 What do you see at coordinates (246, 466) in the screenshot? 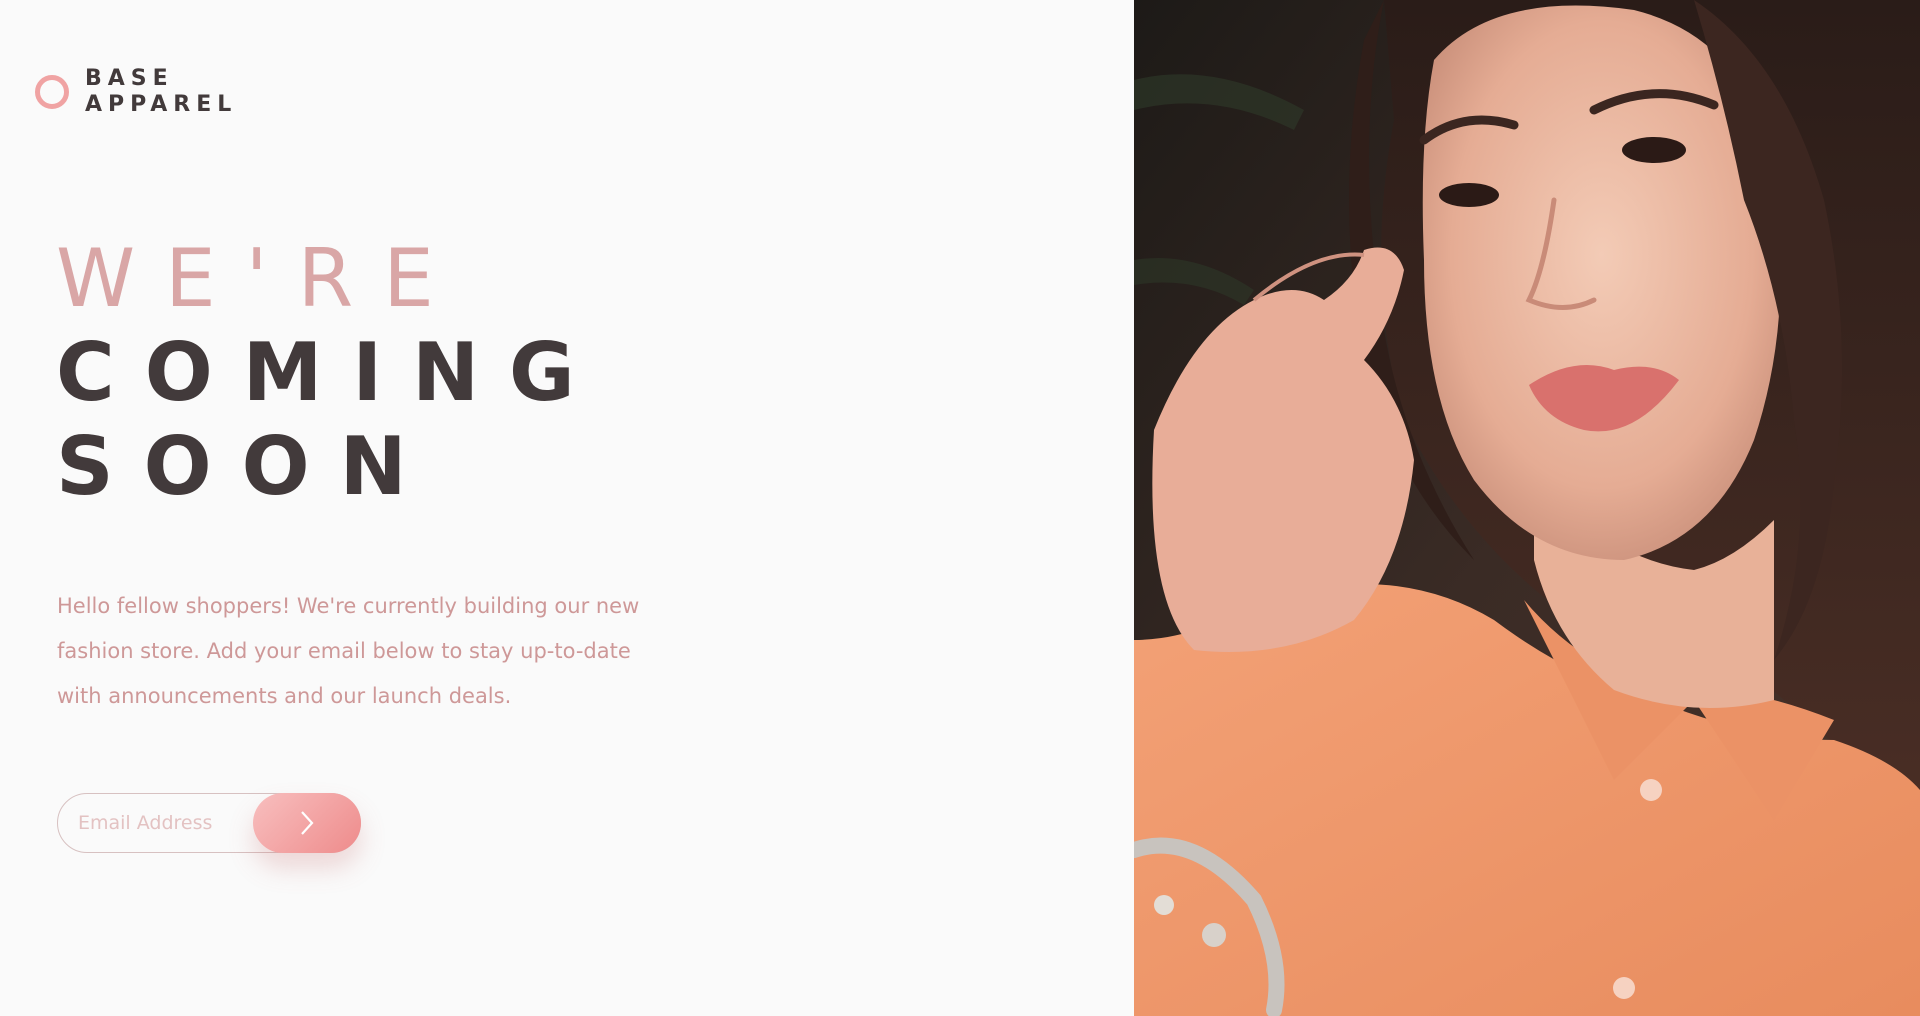
I see `headline-line-3: SOON` at bounding box center [246, 466].